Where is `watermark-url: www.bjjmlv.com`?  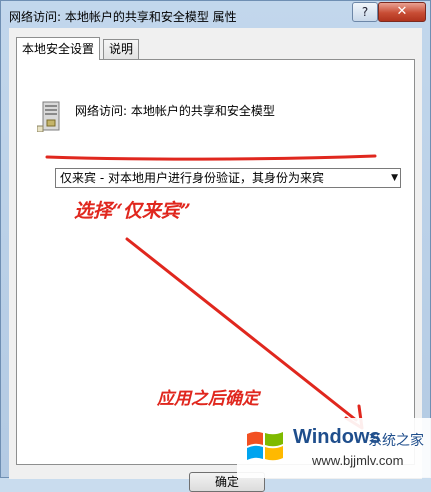
watermark-url: www.bjjmlv.com is located at coordinates (358, 460).